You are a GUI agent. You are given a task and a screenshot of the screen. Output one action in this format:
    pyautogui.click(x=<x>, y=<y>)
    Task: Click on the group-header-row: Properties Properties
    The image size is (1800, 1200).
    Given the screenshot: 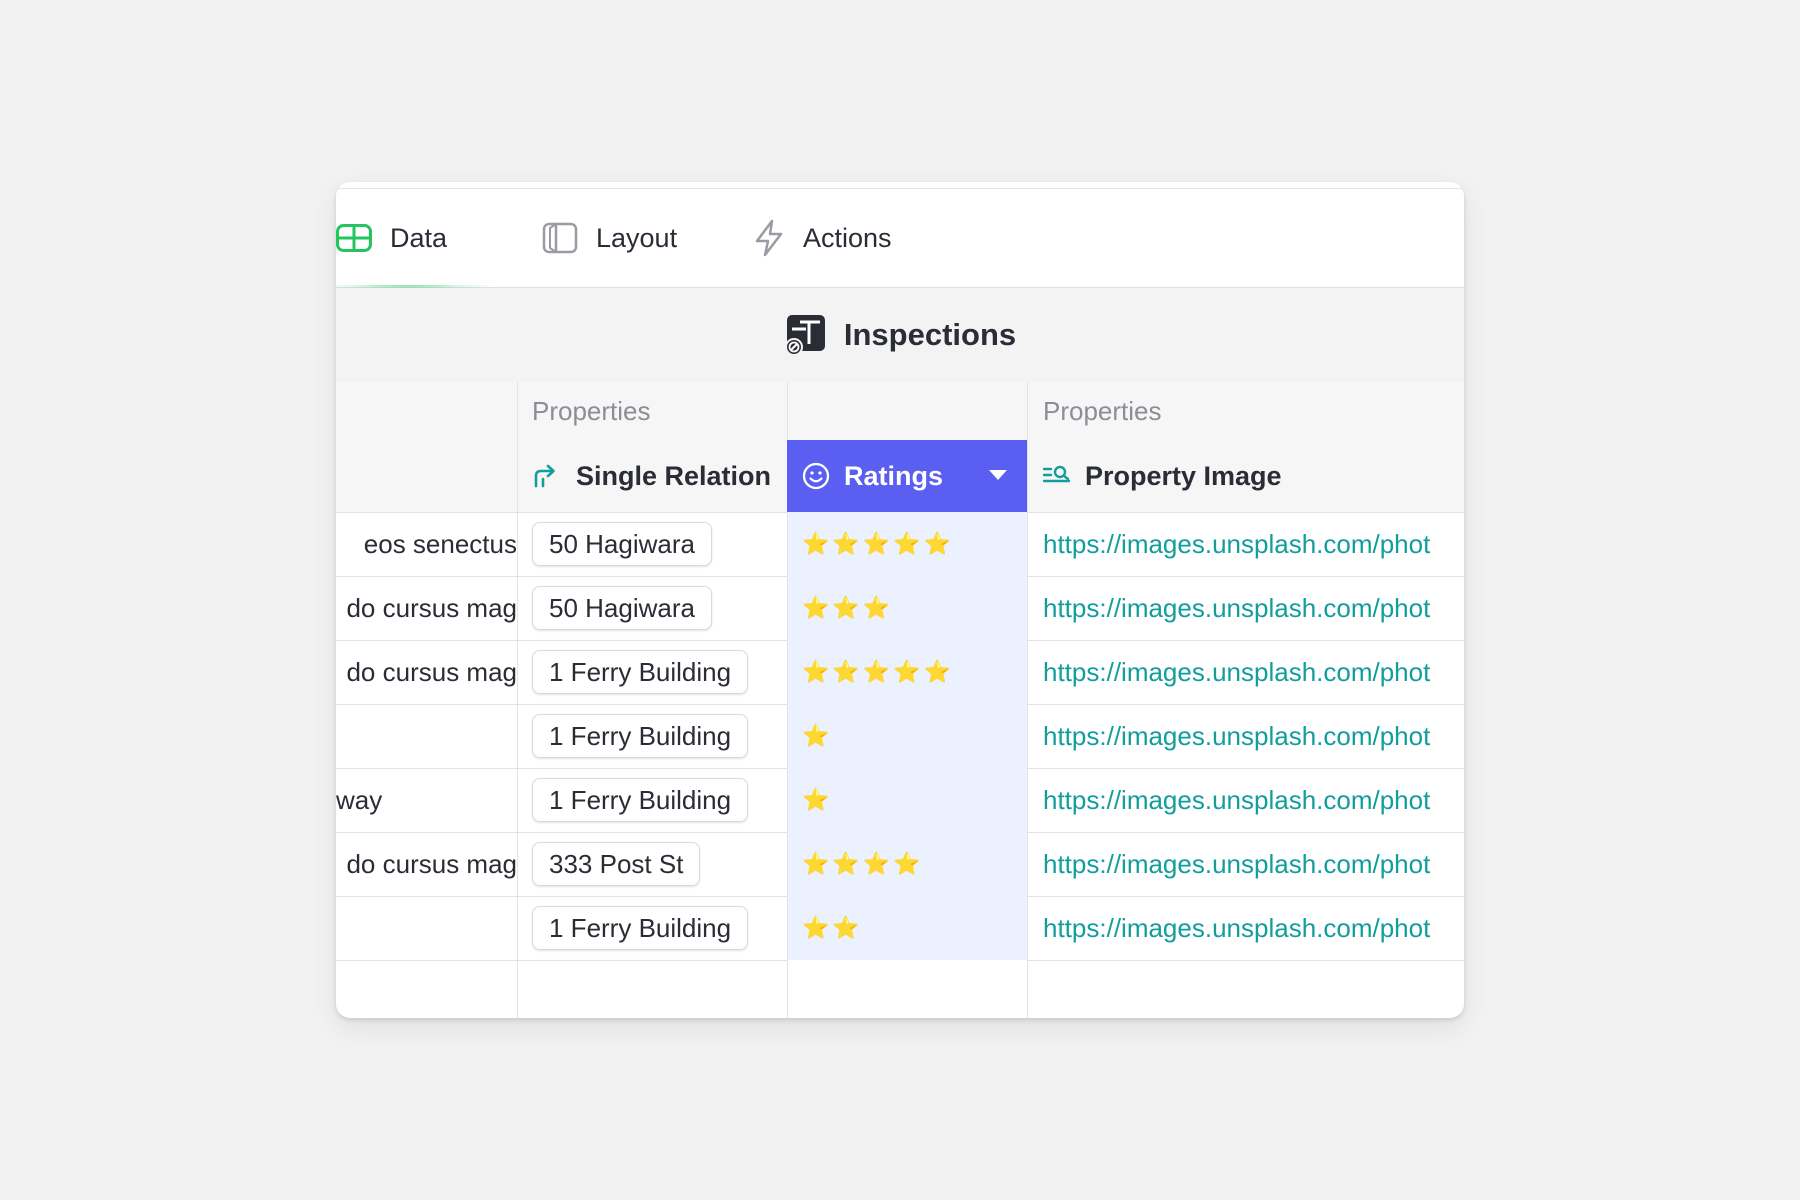 What is the action you would take?
    pyautogui.click(x=900, y=411)
    